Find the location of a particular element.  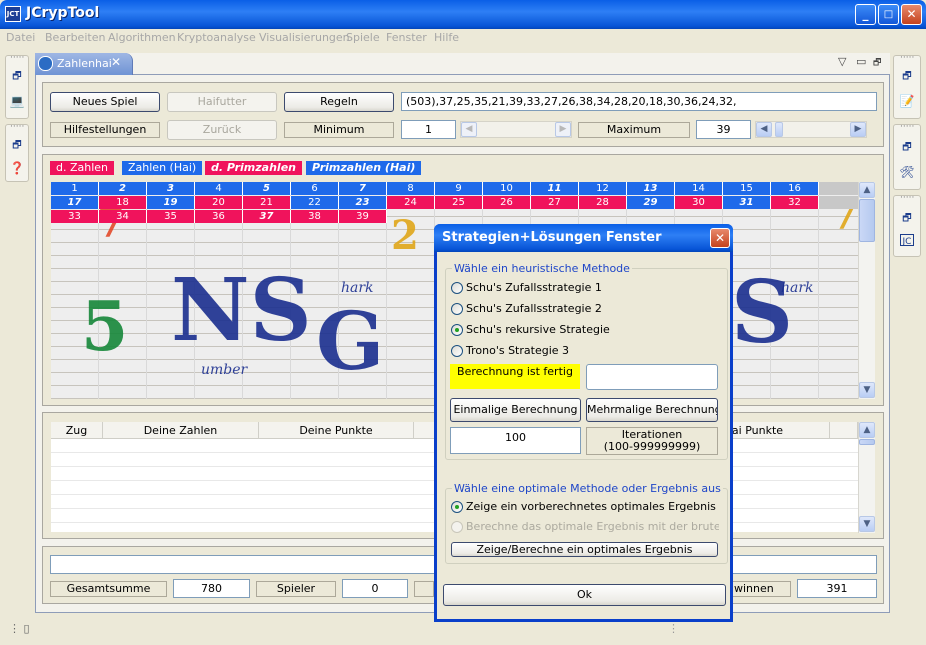

edit-icon: 📝 is located at coordinates (907, 101).